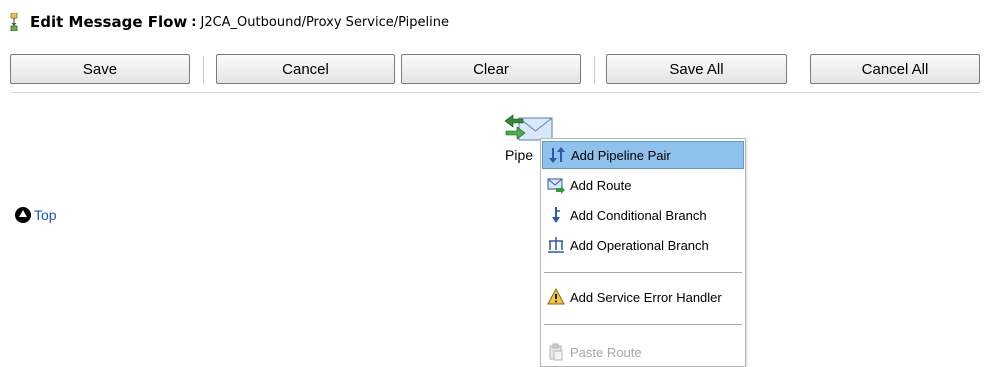 The height and width of the screenshot is (367, 987). What do you see at coordinates (646, 297) in the screenshot?
I see `menu-item-label: Add Service Error Handler` at bounding box center [646, 297].